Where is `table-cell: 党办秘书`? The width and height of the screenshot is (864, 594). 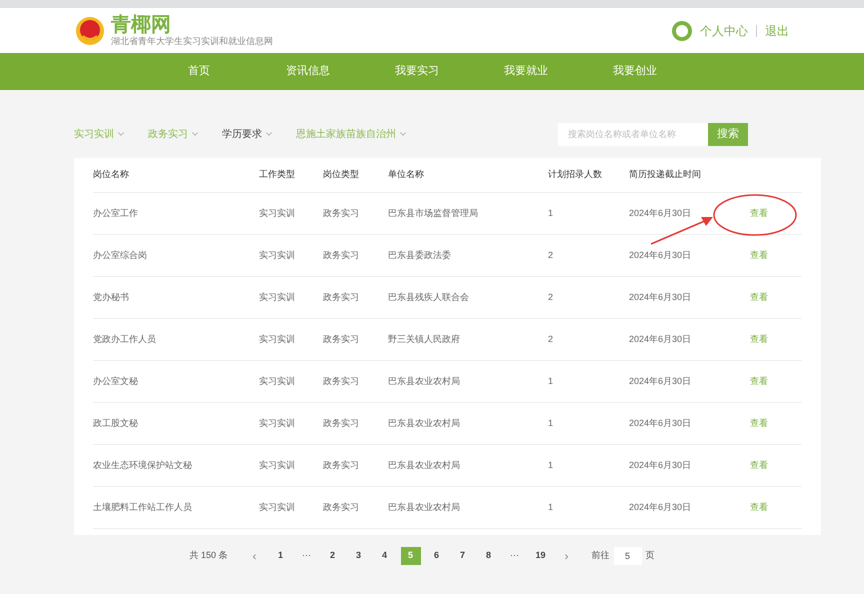 table-cell: 党办秘书 is located at coordinates (111, 297).